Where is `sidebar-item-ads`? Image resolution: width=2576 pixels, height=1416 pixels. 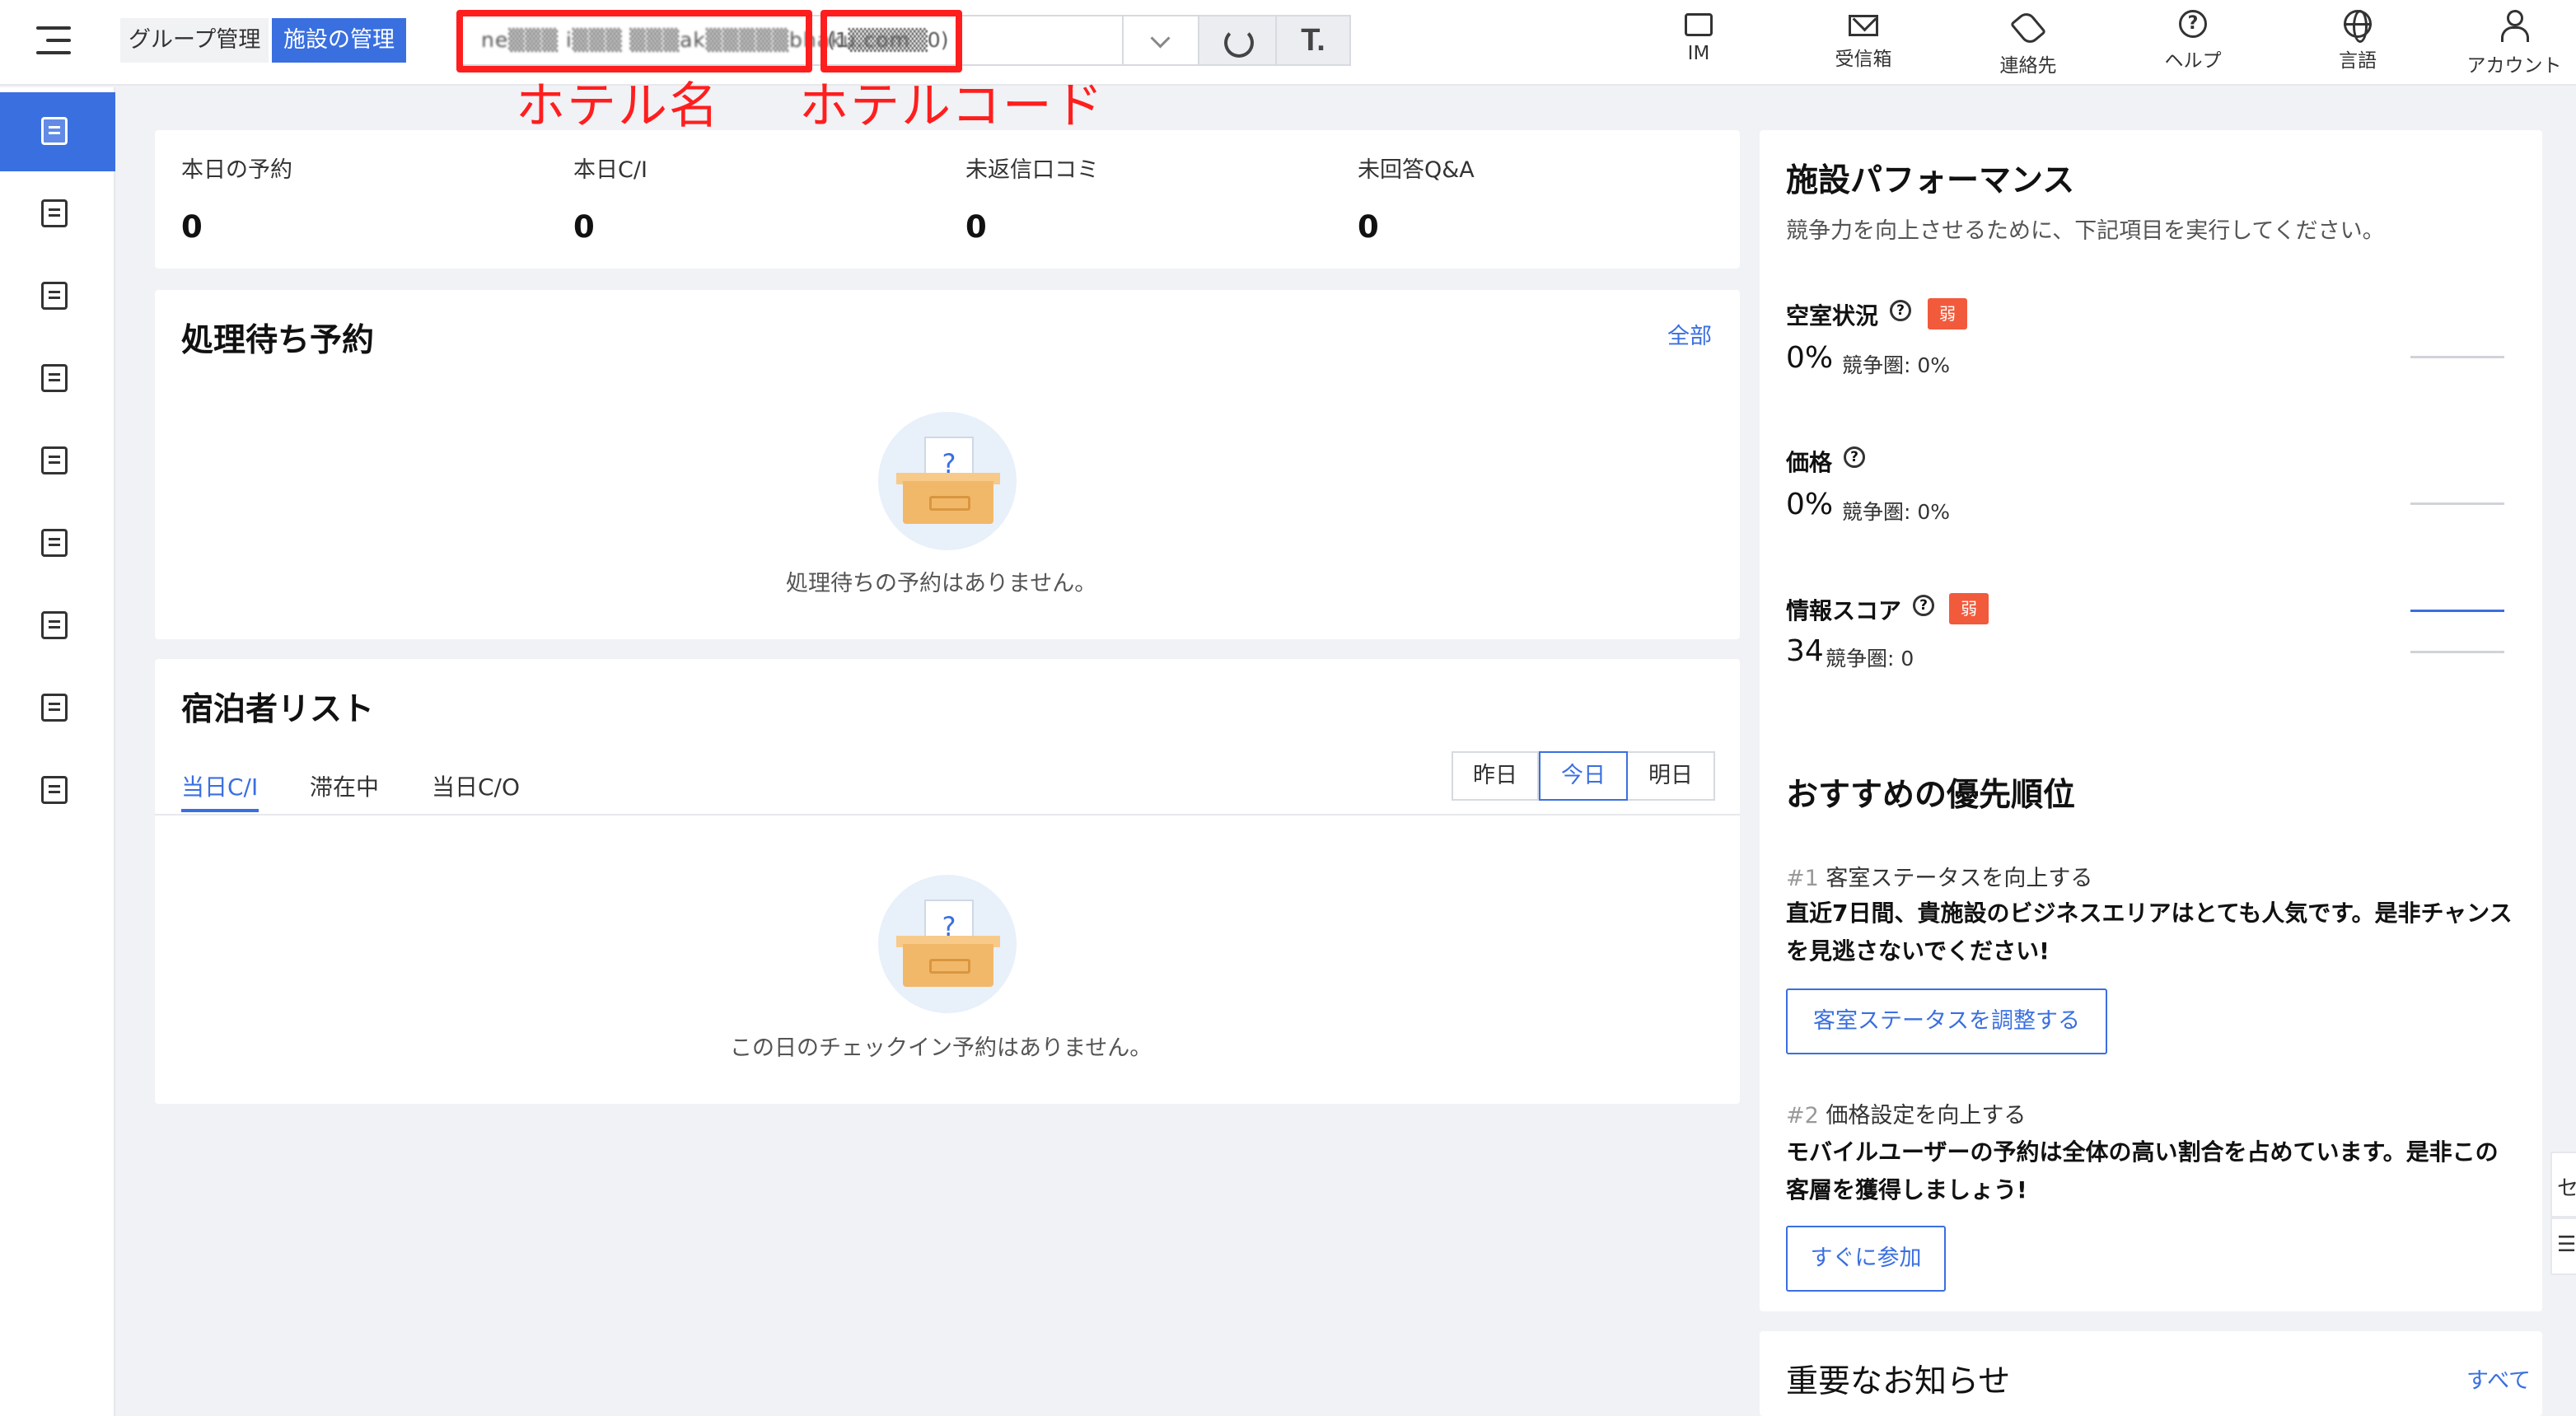
sidebar-item-ads is located at coordinates (57, 626).